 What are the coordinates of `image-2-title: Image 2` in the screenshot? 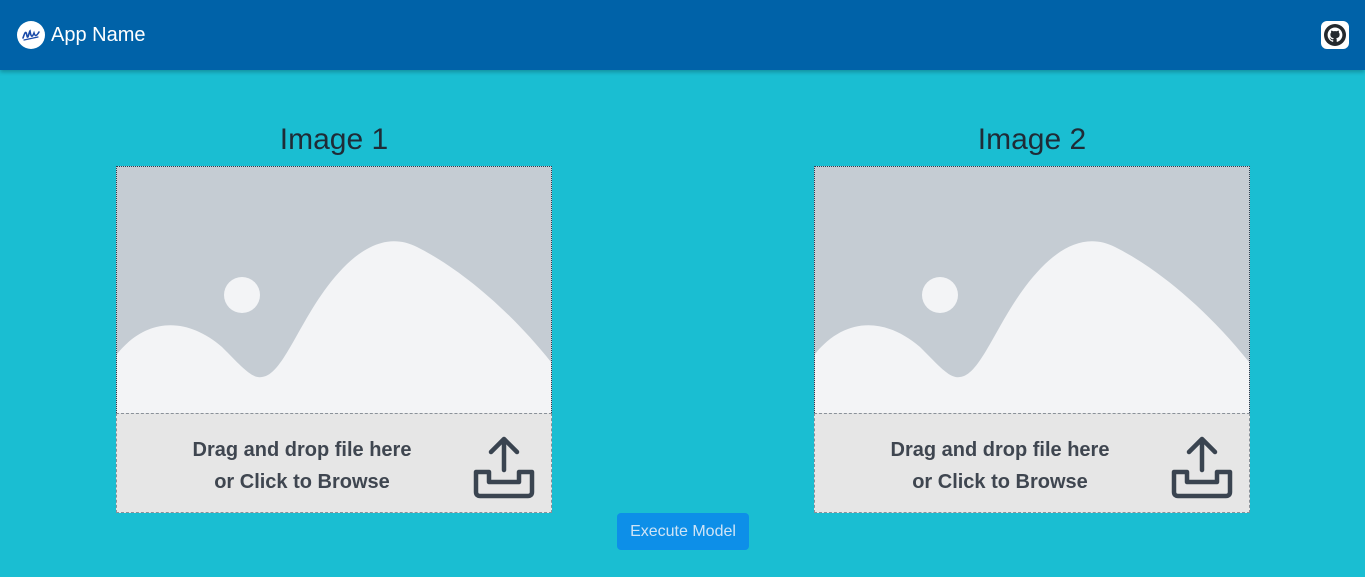 It's located at (1032, 139).